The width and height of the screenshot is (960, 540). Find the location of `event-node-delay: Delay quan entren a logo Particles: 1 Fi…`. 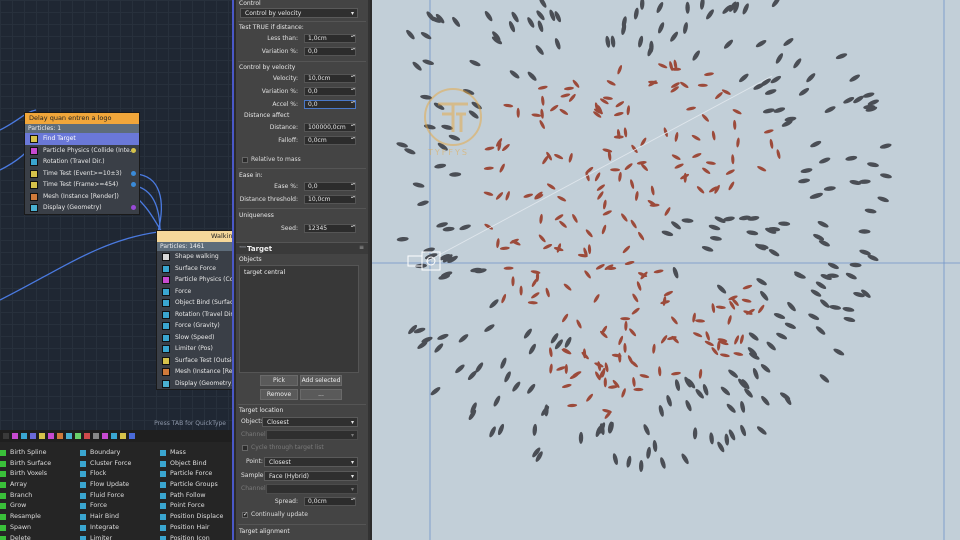

event-node-delay: Delay quan entren a logo Particles: 1 Fi… is located at coordinates (82, 163).